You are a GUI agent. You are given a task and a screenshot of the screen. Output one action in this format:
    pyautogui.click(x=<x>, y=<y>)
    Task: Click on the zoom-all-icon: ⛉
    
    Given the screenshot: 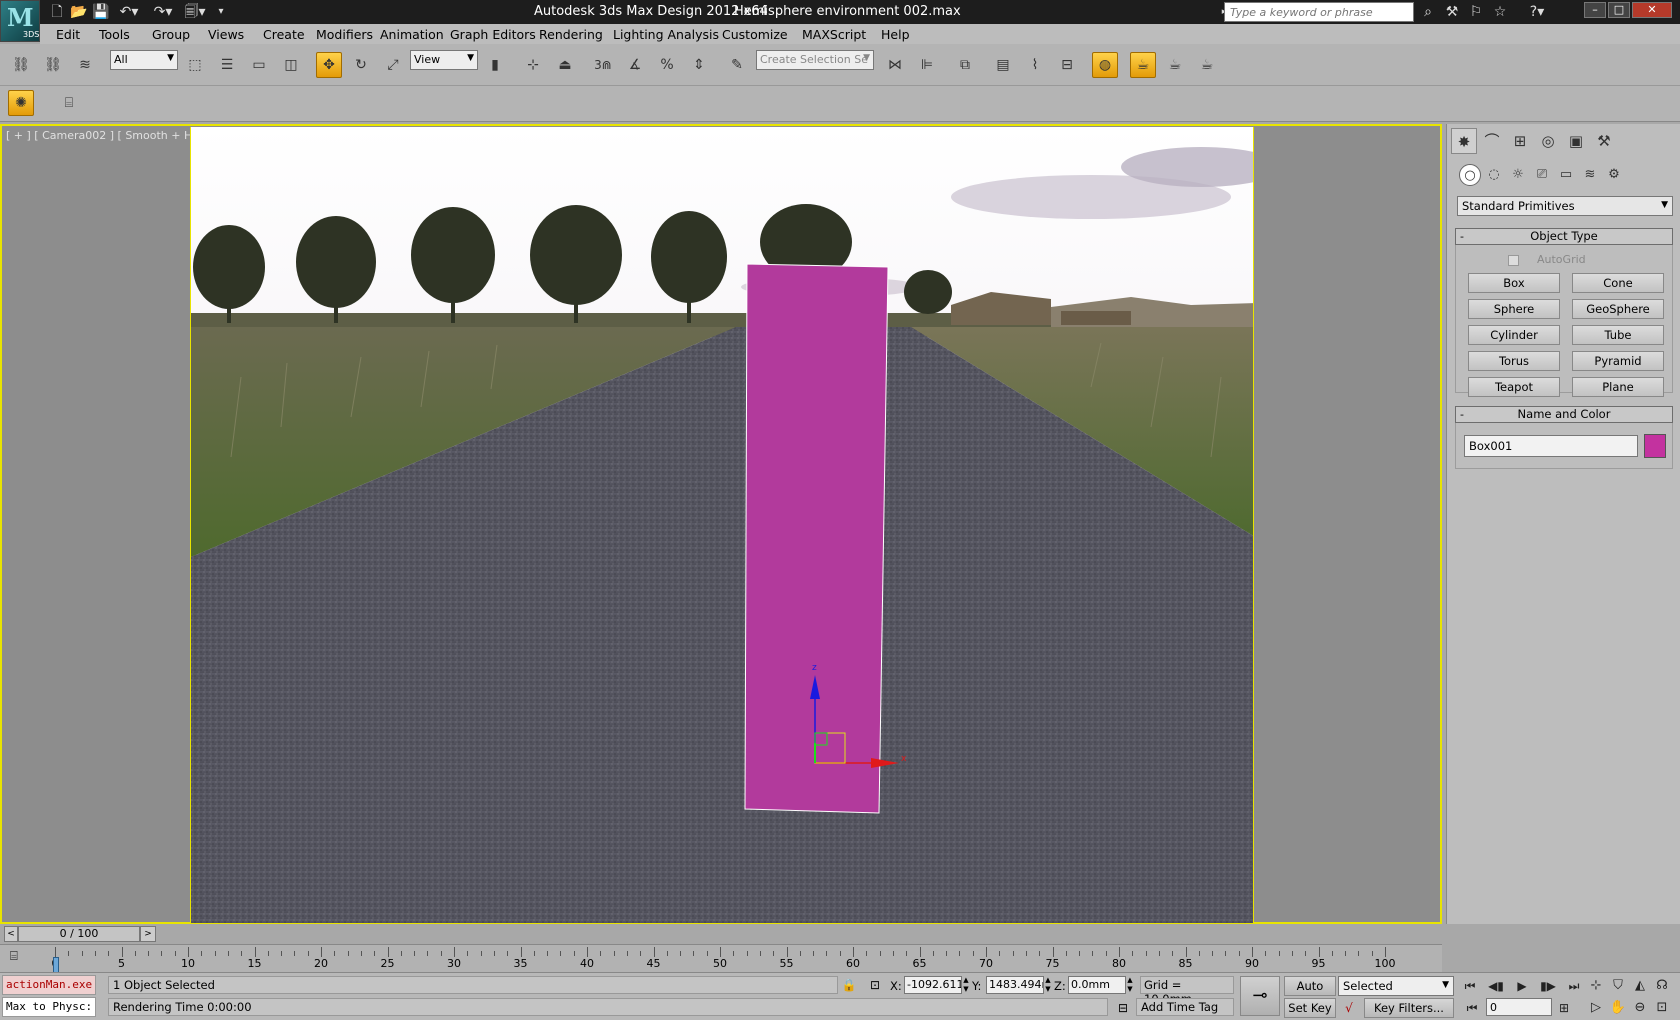 What is the action you would take?
    pyautogui.click(x=1618, y=986)
    